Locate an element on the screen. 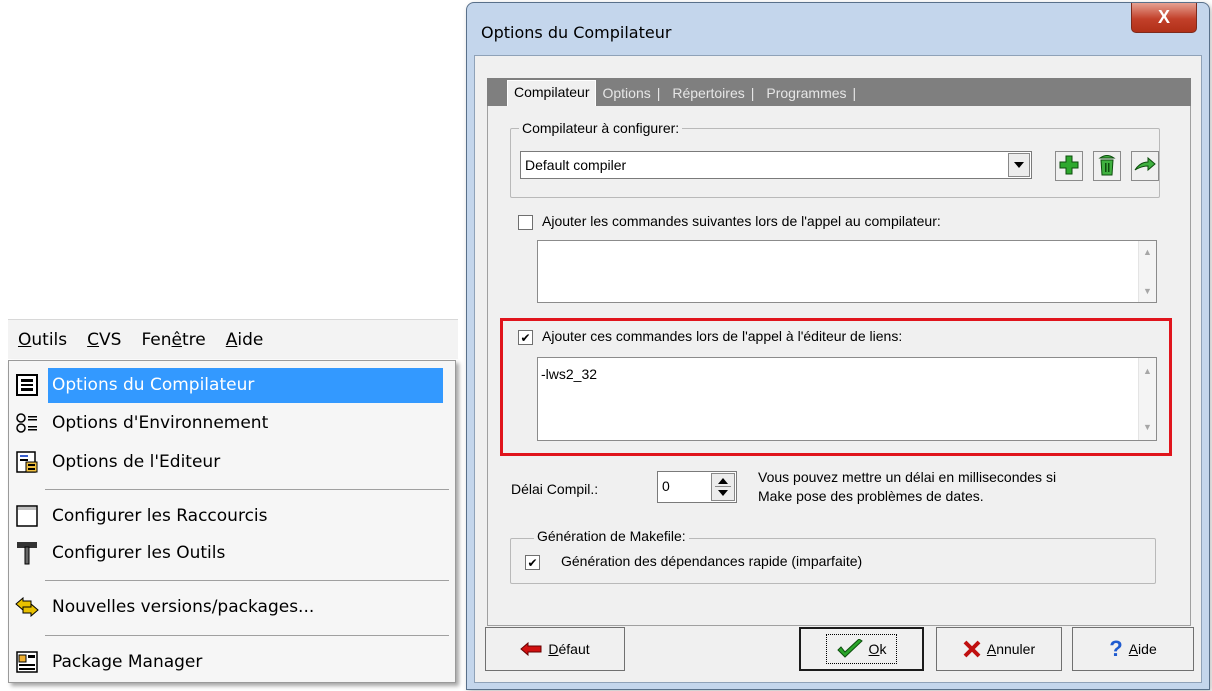  delete-compiler-button is located at coordinates (1107, 166).